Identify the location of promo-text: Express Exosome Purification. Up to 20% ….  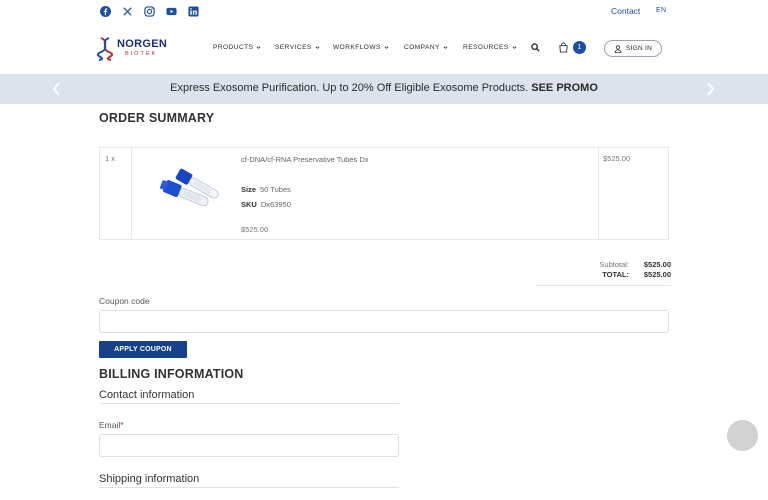
(384, 88).